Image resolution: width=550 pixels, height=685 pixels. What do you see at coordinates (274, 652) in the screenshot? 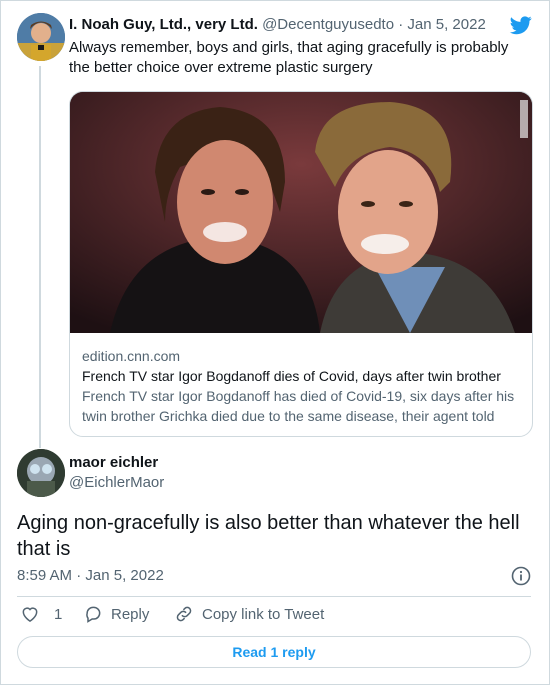
I see `read-replies-button: Read 1 reply` at bounding box center [274, 652].